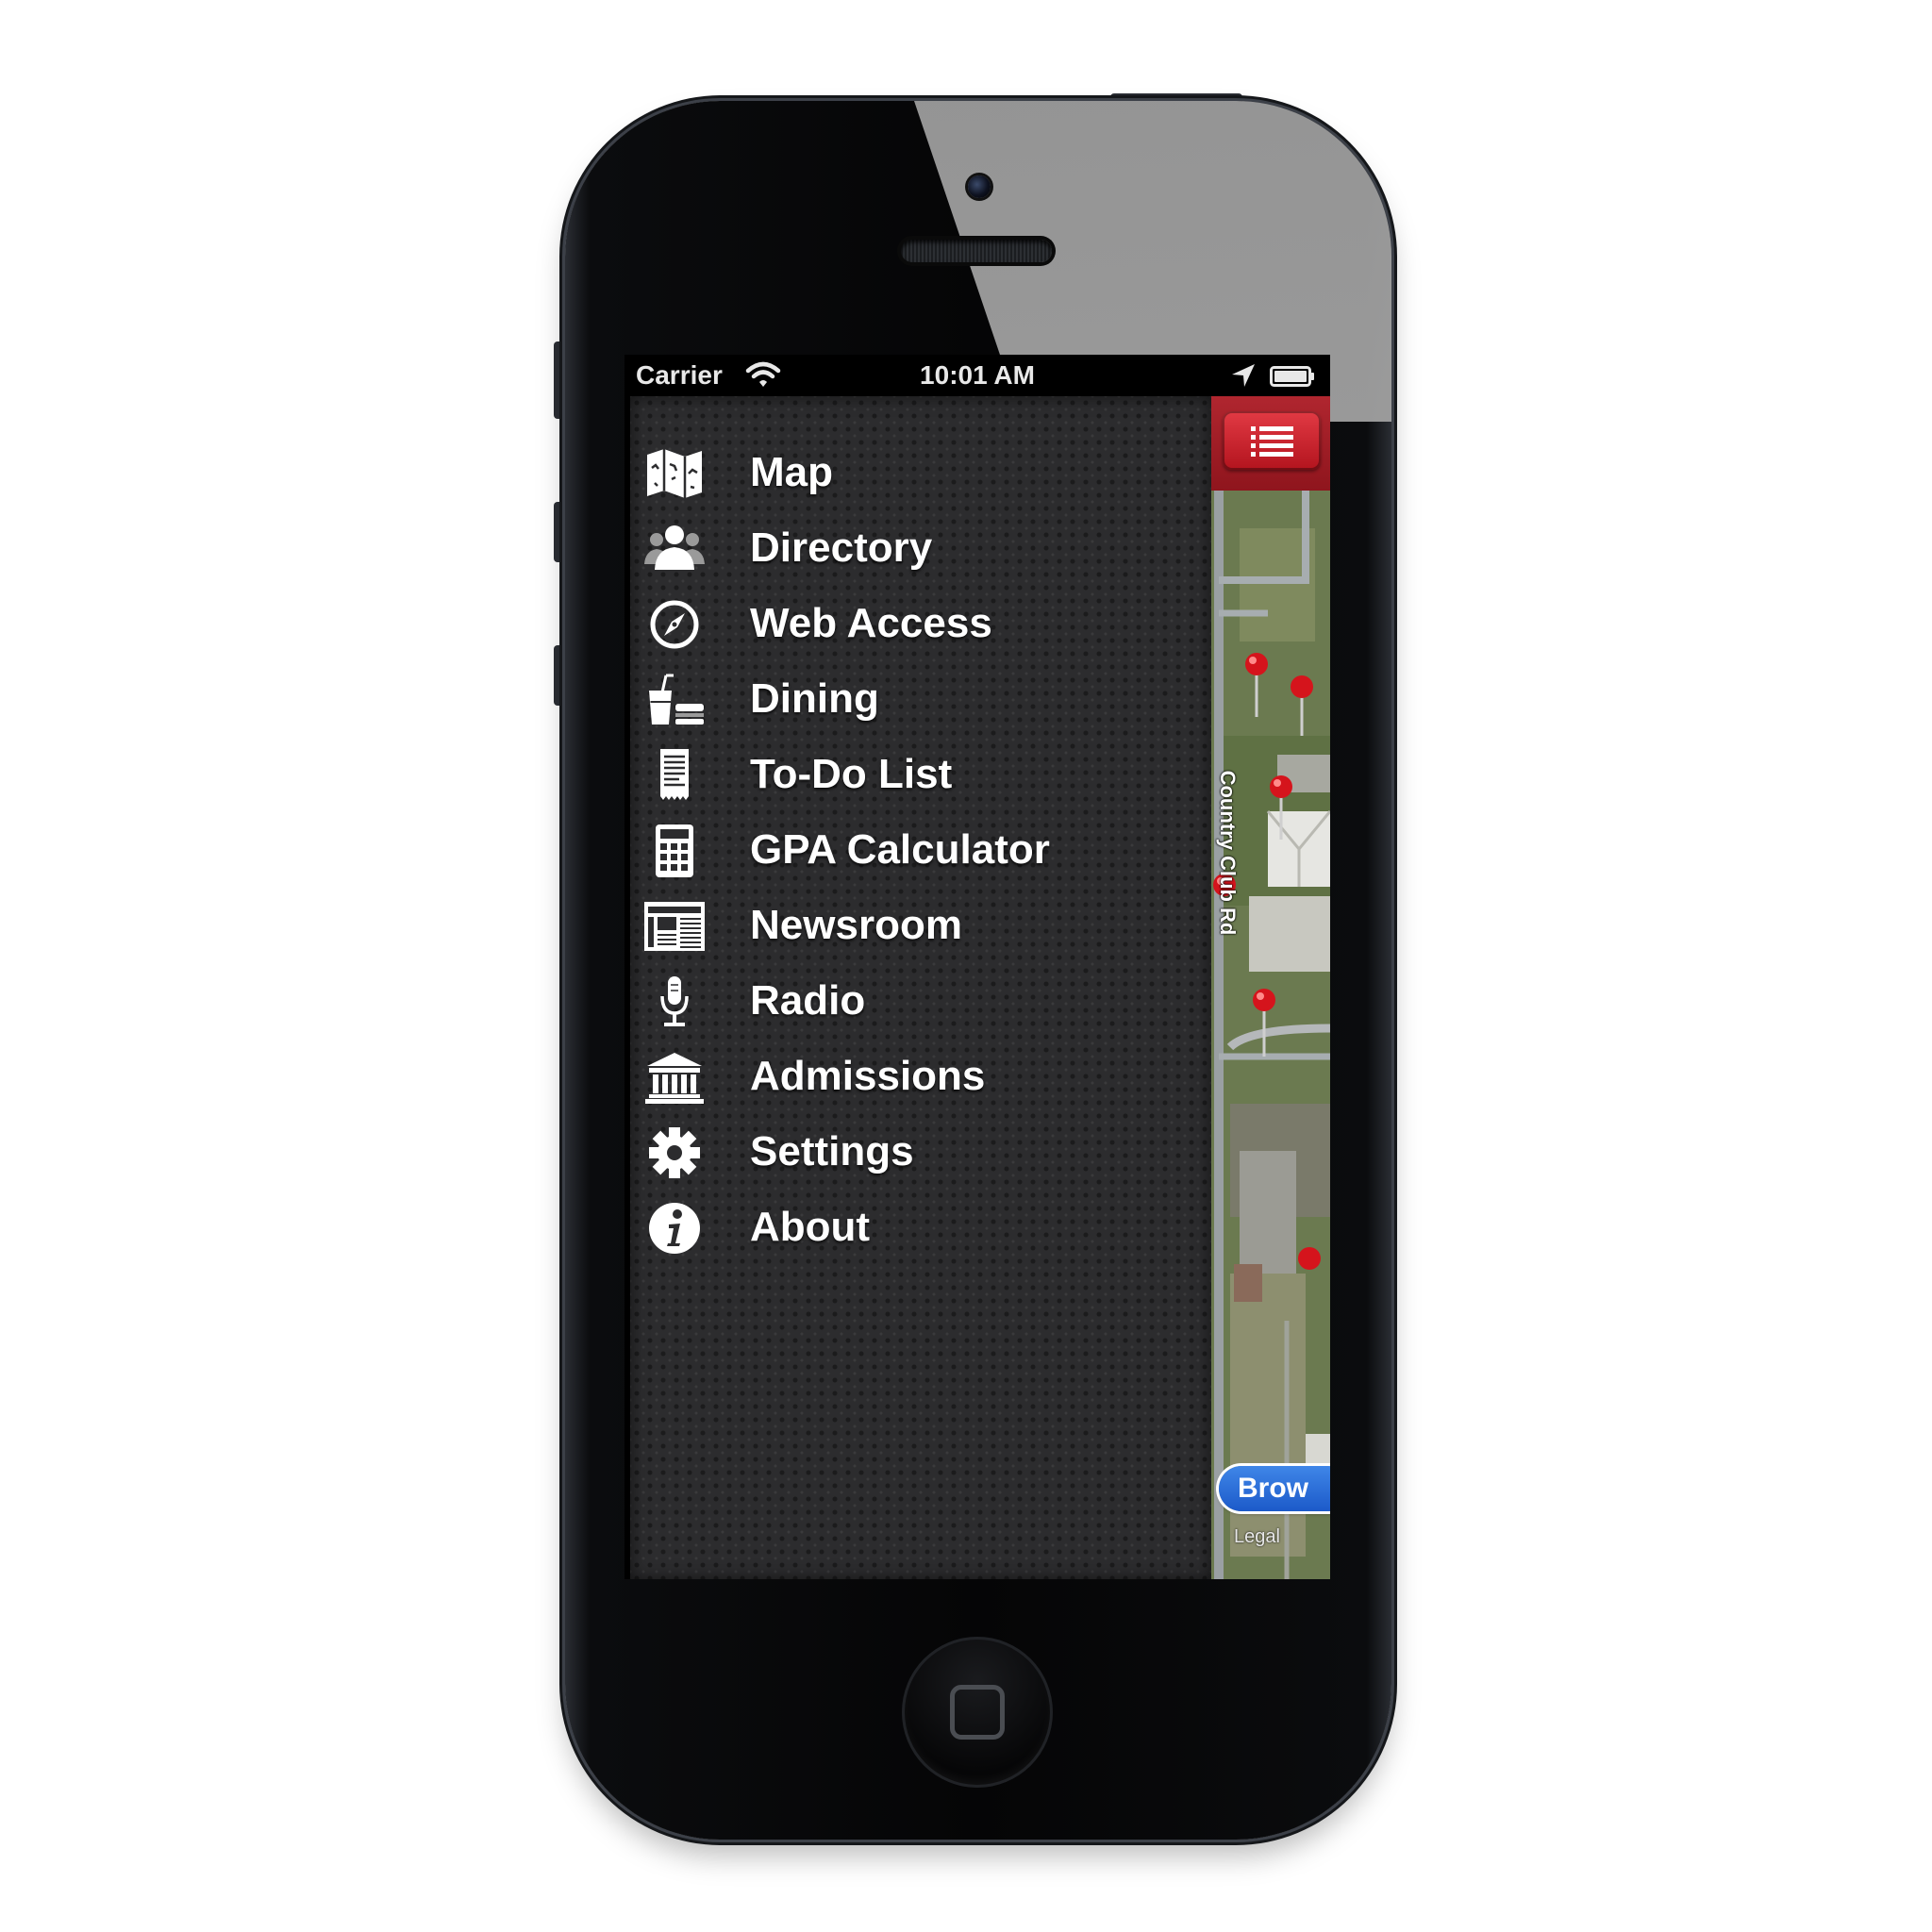 The image size is (1932, 1932). I want to click on menu-item-map: Map, so click(921, 473).